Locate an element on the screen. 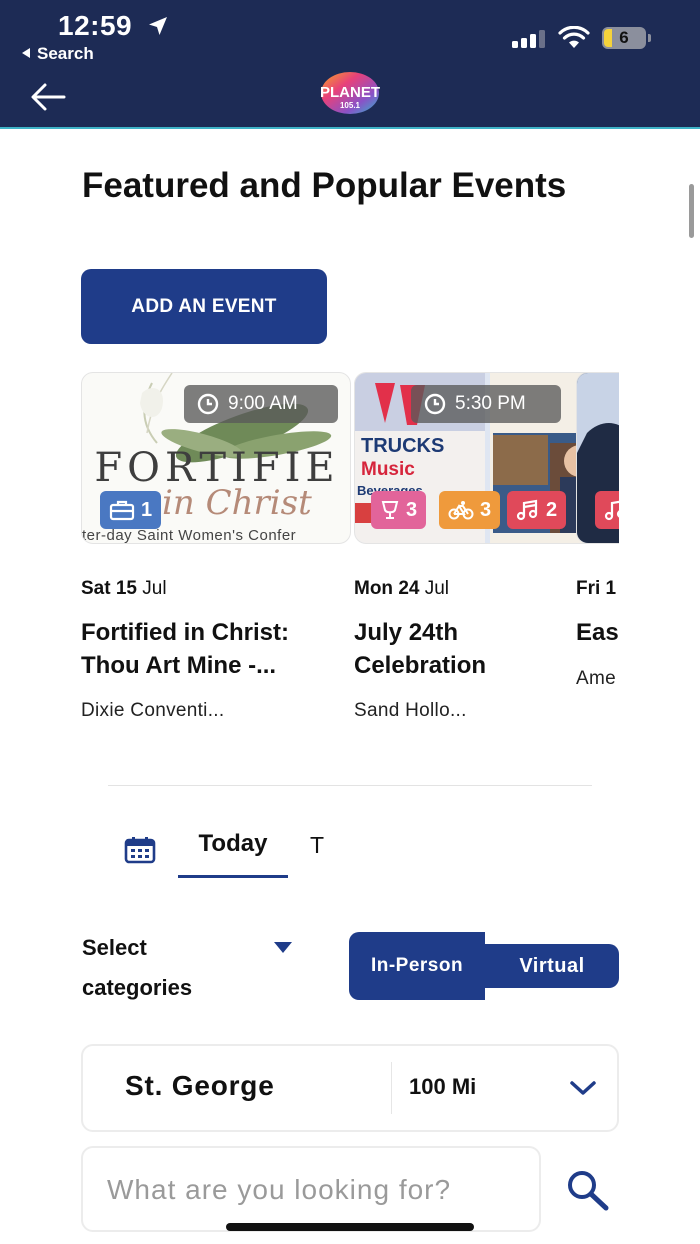  back-to-search-link: Search is located at coordinates (58, 54).